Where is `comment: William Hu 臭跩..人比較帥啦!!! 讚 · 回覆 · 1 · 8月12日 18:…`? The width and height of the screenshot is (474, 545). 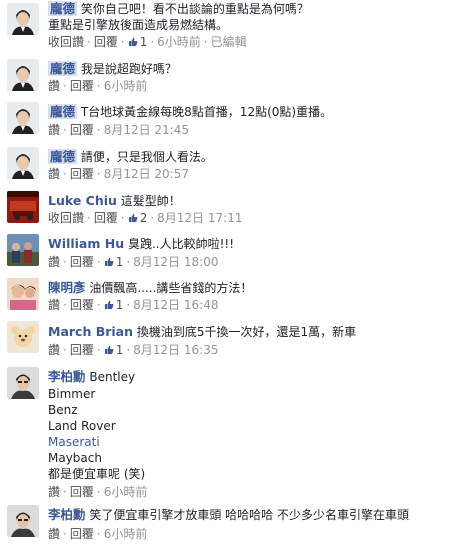
comment: William Hu 臭跩..人比較帥啦!!! 讚 · 回覆 · 1 · 8月12日 18:… is located at coordinates (237, 252).